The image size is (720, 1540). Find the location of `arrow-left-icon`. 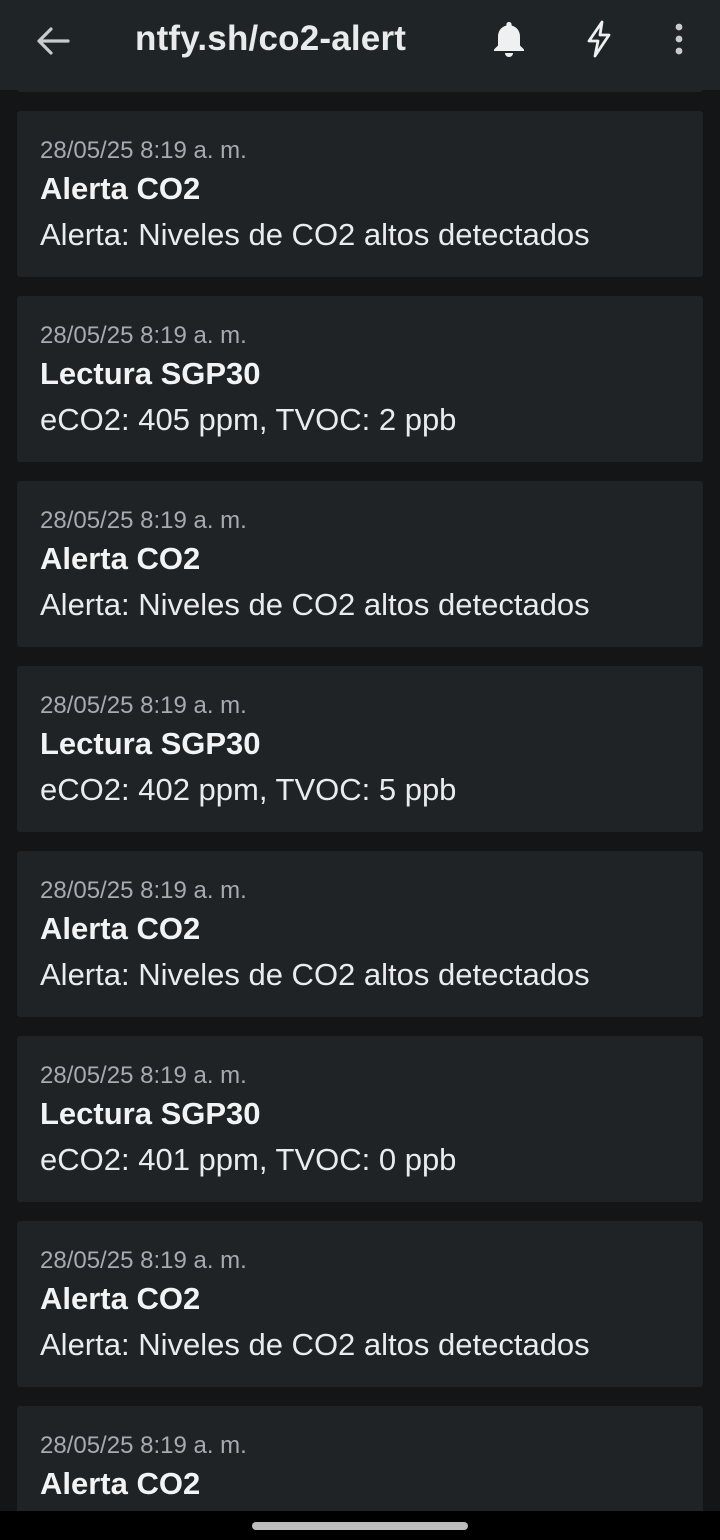

arrow-left-icon is located at coordinates (53, 41).